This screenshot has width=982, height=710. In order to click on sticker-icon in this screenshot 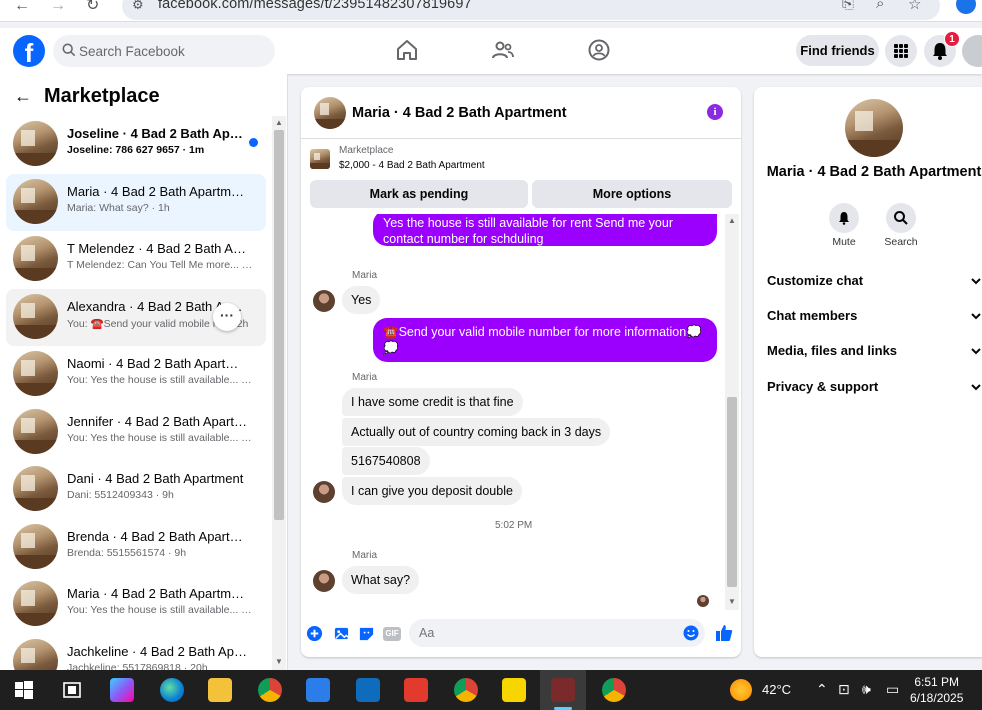, I will do `click(366, 633)`.